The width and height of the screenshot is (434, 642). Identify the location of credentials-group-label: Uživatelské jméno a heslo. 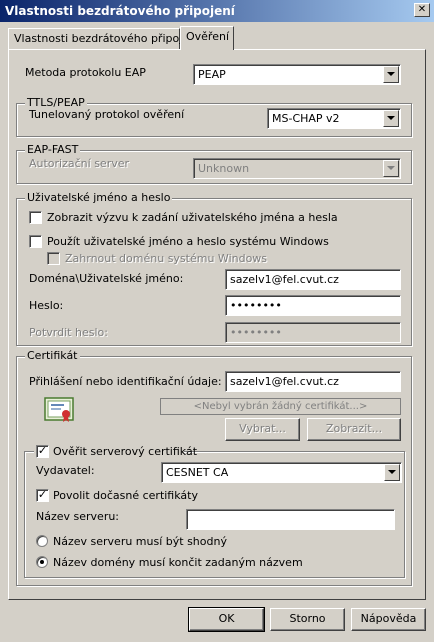
(99, 197).